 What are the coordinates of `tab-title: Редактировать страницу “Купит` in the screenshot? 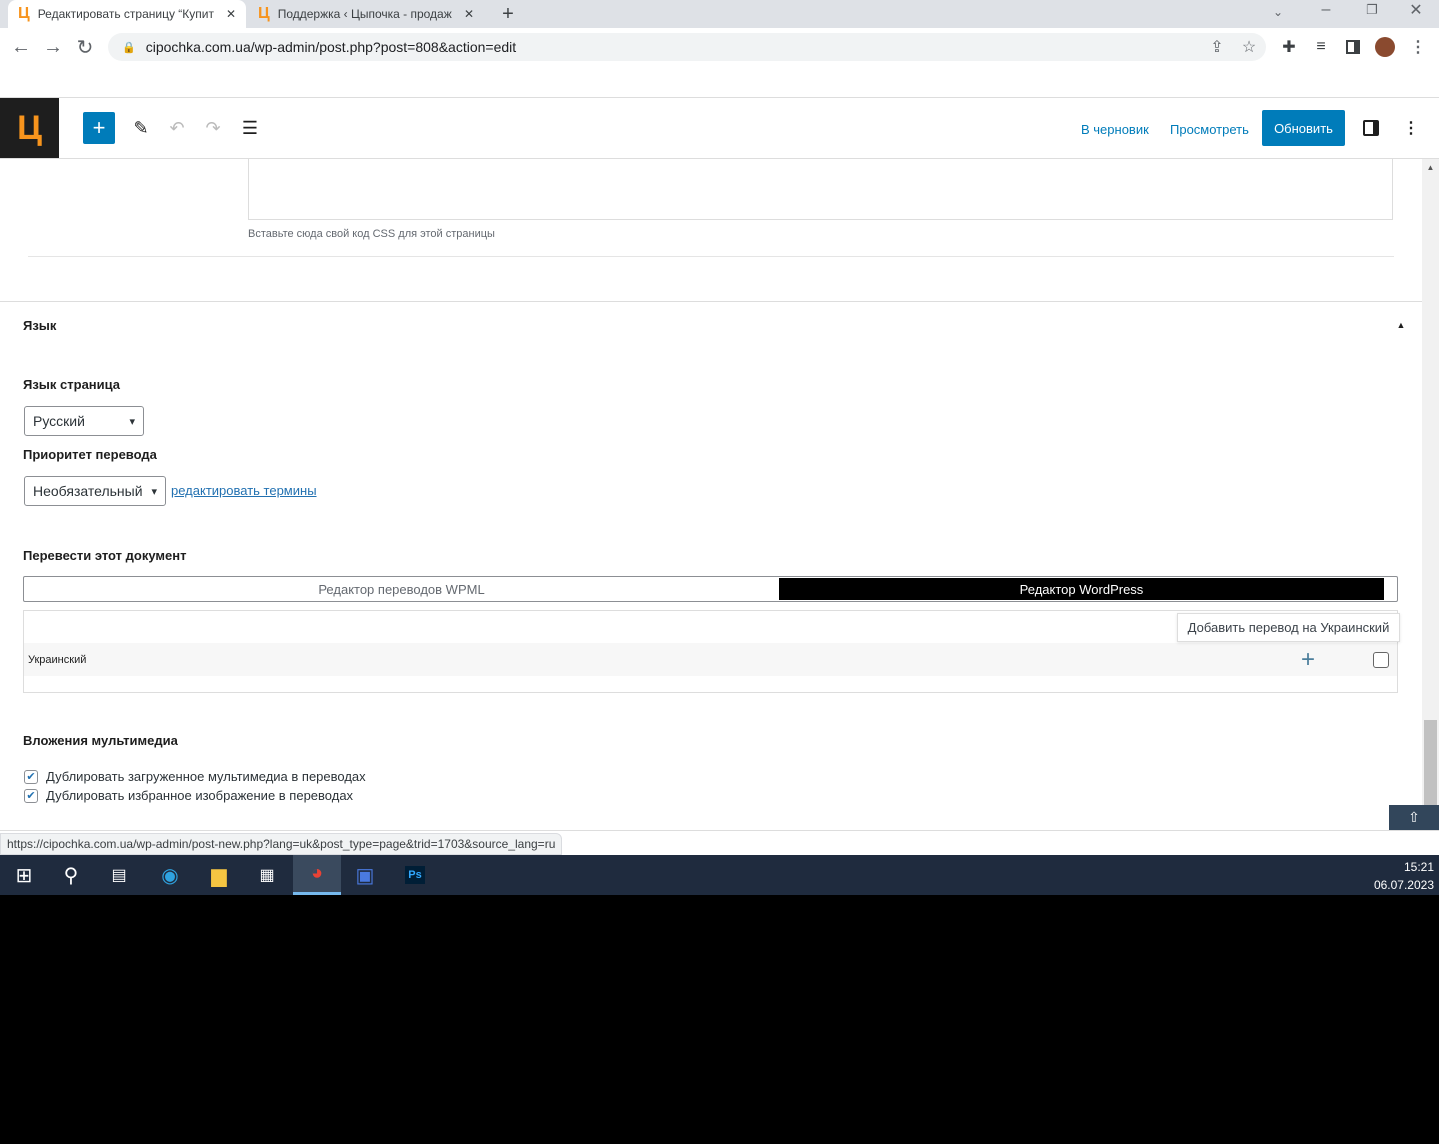 It's located at (125, 14).